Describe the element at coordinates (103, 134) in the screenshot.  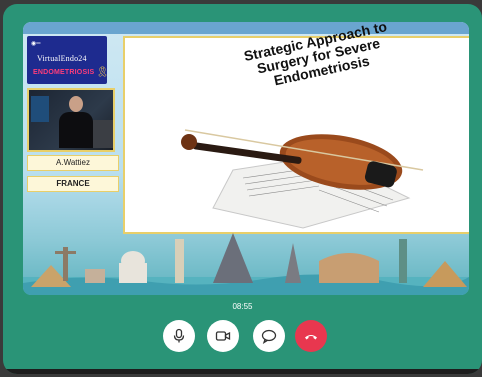
I see `lectern` at that location.